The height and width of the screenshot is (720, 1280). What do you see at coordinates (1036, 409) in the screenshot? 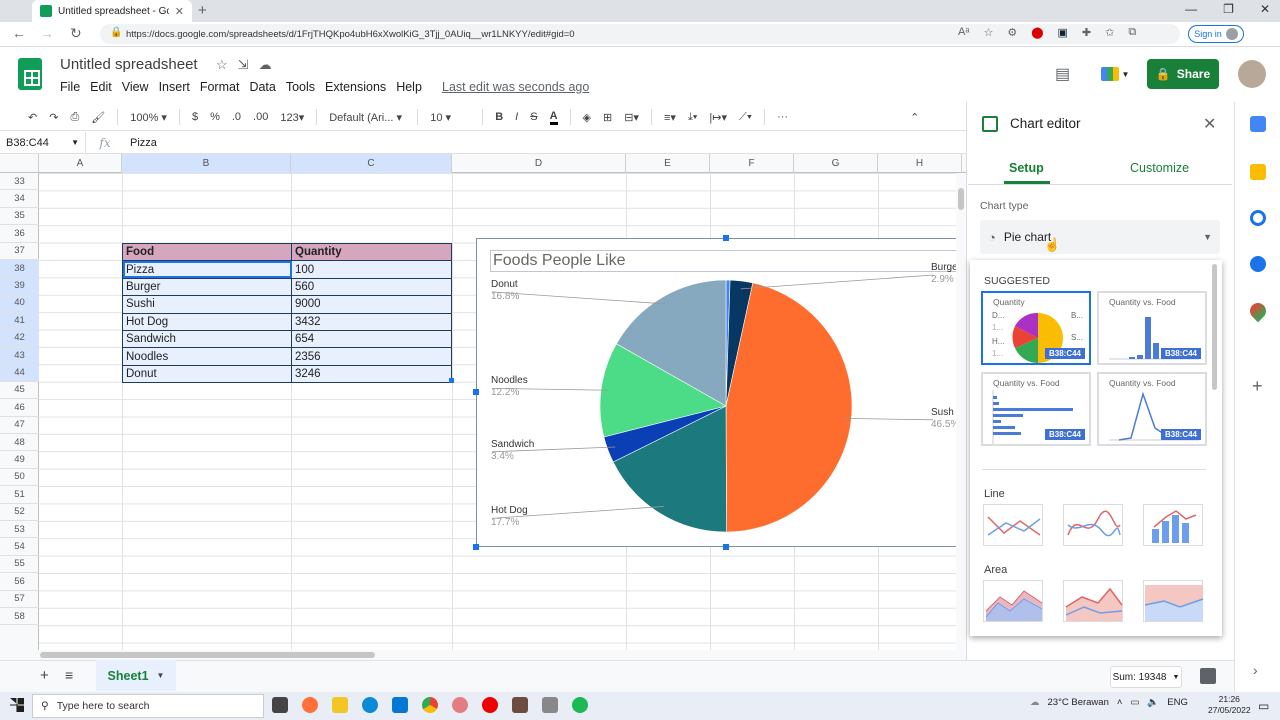
I see `suggested-bar-chart: Quantity vs. Food B38:C44` at bounding box center [1036, 409].